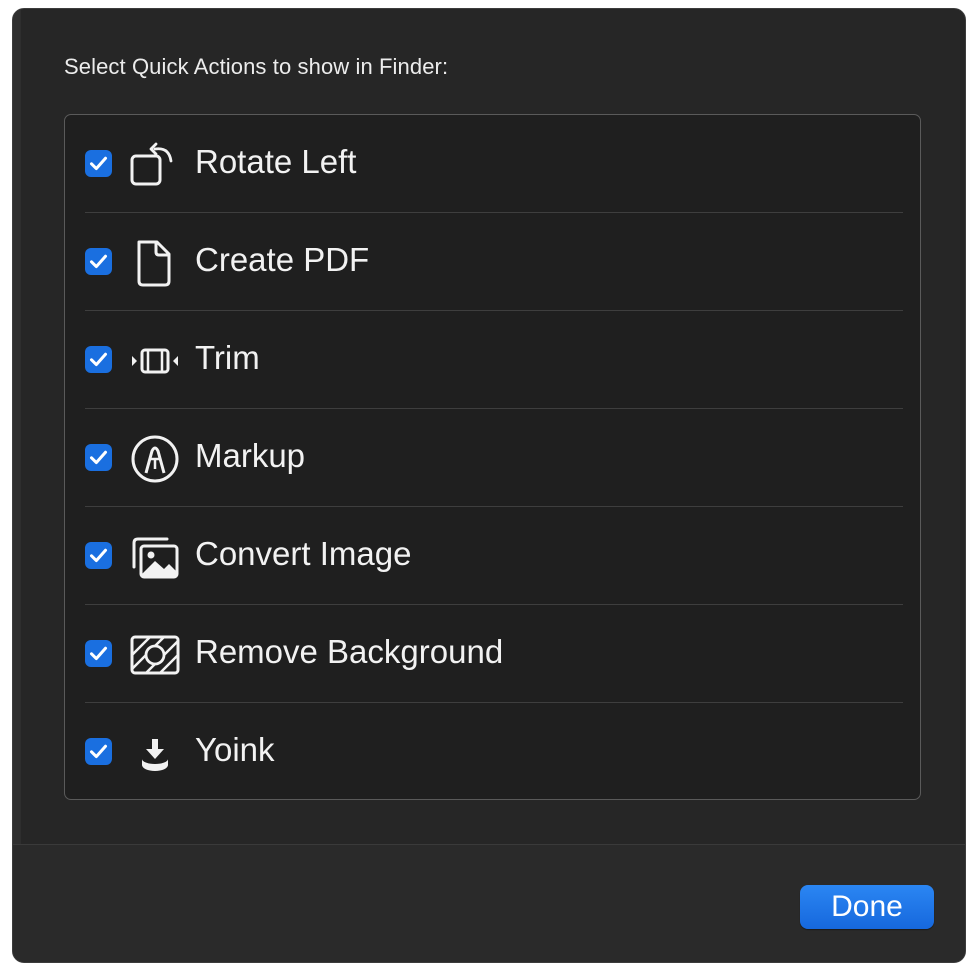 This screenshot has height=966, width=966. I want to click on list-item-trim: Trim, so click(494, 360).